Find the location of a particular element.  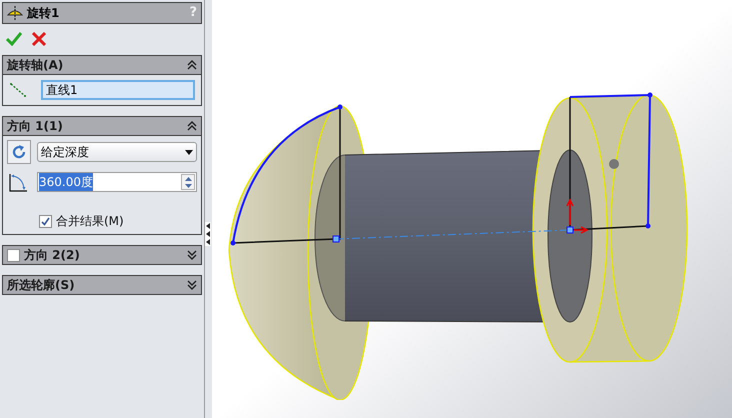

section-header: 所选轮廓(S) is located at coordinates (102, 285).